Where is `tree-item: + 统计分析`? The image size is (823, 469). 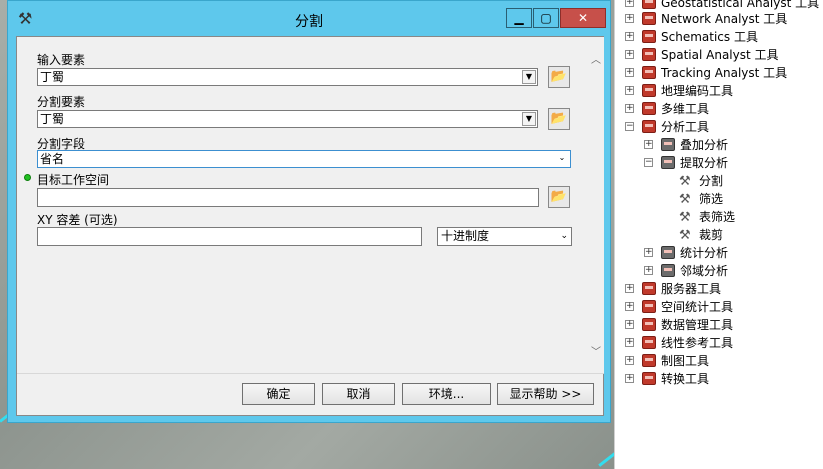 tree-item: + 统计分析 is located at coordinates (719, 253).